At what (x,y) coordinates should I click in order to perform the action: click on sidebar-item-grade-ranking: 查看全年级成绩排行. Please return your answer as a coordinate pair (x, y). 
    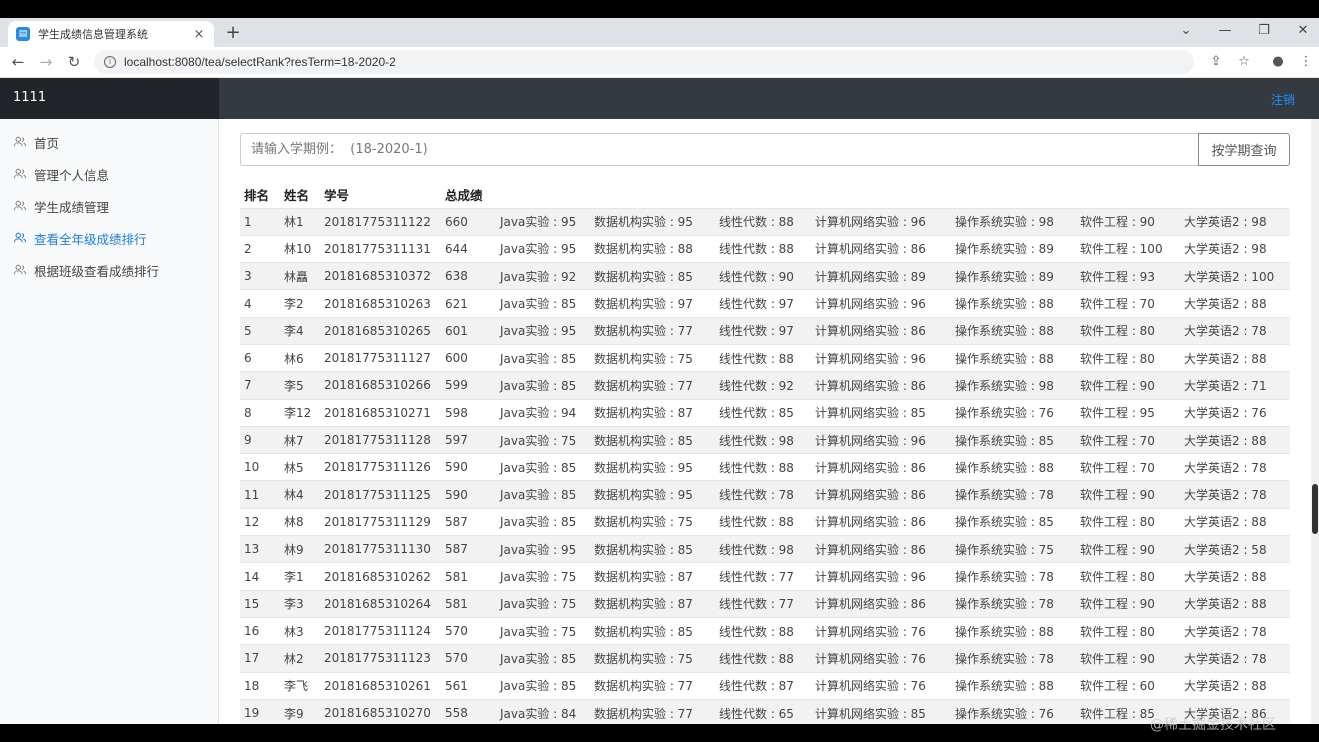
    Looking at the image, I should click on (80, 238).